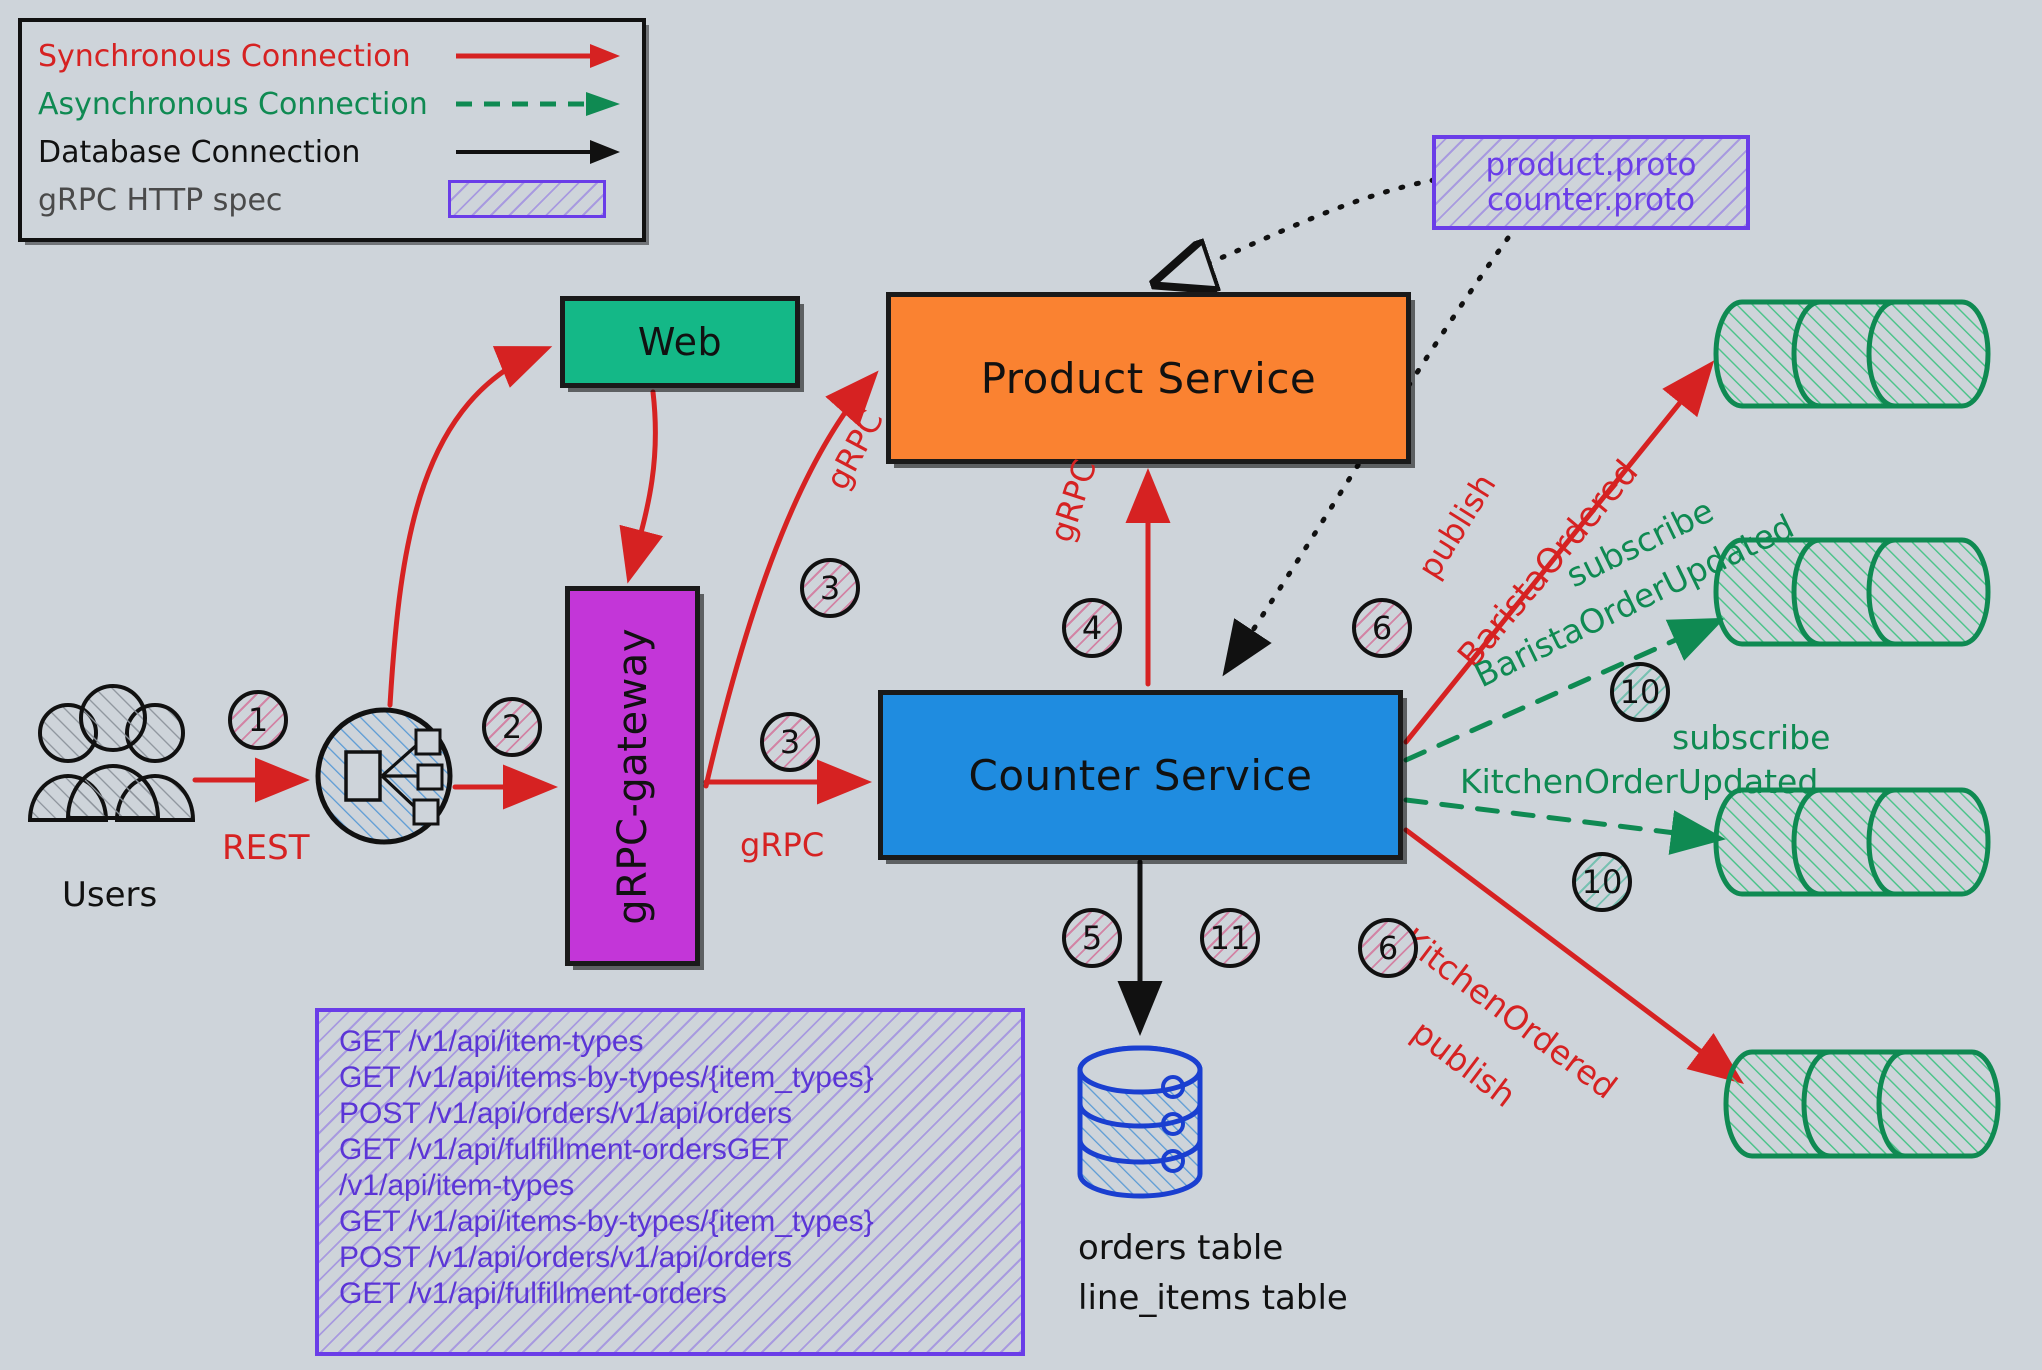 This screenshot has width=2042, height=1370. I want to click on legend-swatch-grpc-spec-icon, so click(537, 200).